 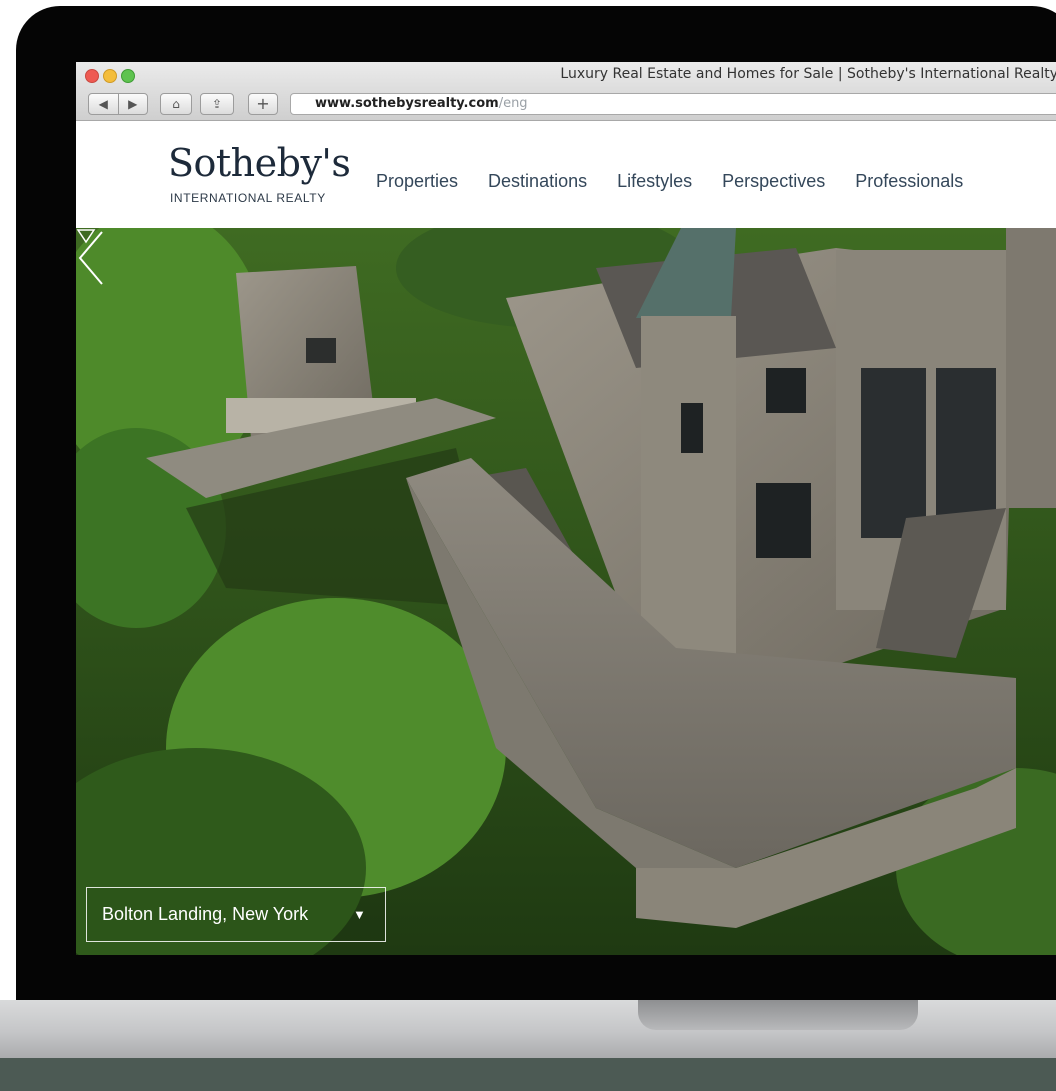 What do you see at coordinates (92, 76) in the screenshot?
I see `close-window-button` at bounding box center [92, 76].